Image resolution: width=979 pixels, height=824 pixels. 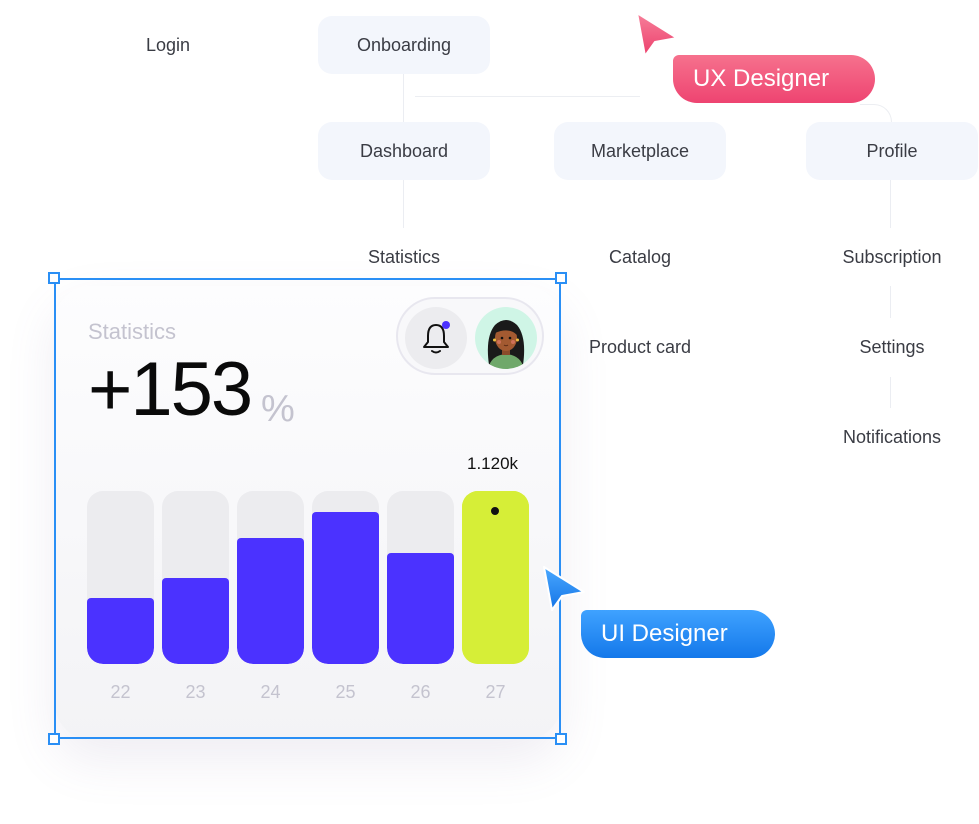 What do you see at coordinates (54, 739) in the screenshot?
I see `resize-handle-bottom-left` at bounding box center [54, 739].